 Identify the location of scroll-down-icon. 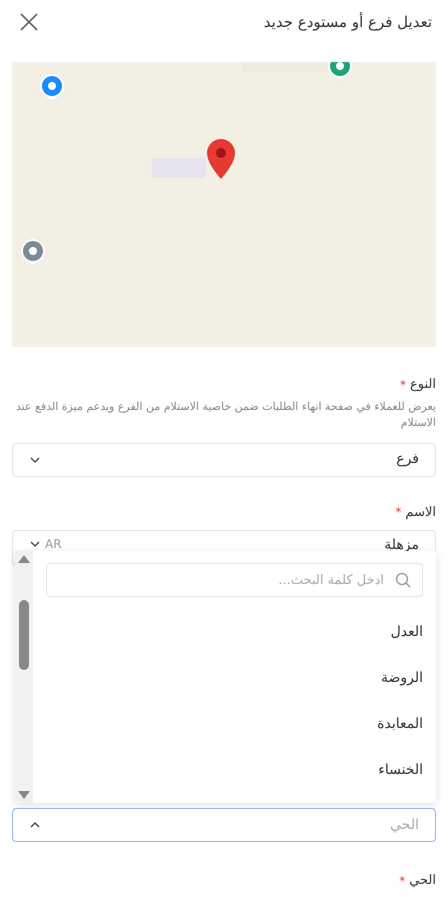
(24, 795).